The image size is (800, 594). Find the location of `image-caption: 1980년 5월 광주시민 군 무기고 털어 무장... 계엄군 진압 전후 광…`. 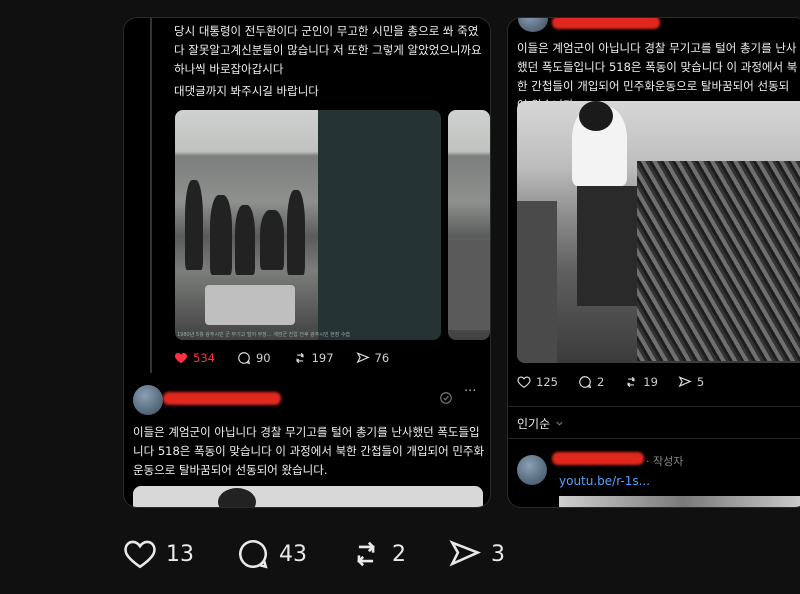

image-caption: 1980년 5월 광주시민 군 무기고 털어 무장... 계엄군 진압 전후 광… is located at coordinates (264, 335).